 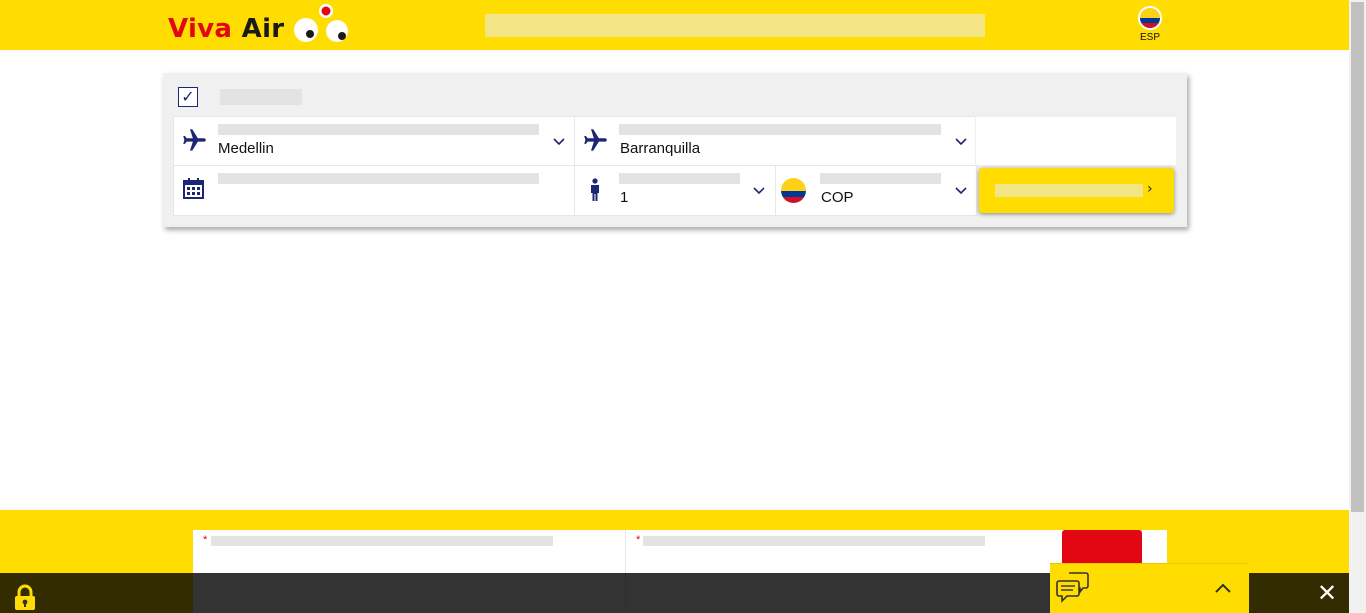 What do you see at coordinates (1149, 588) in the screenshot?
I see `chat-widget` at bounding box center [1149, 588].